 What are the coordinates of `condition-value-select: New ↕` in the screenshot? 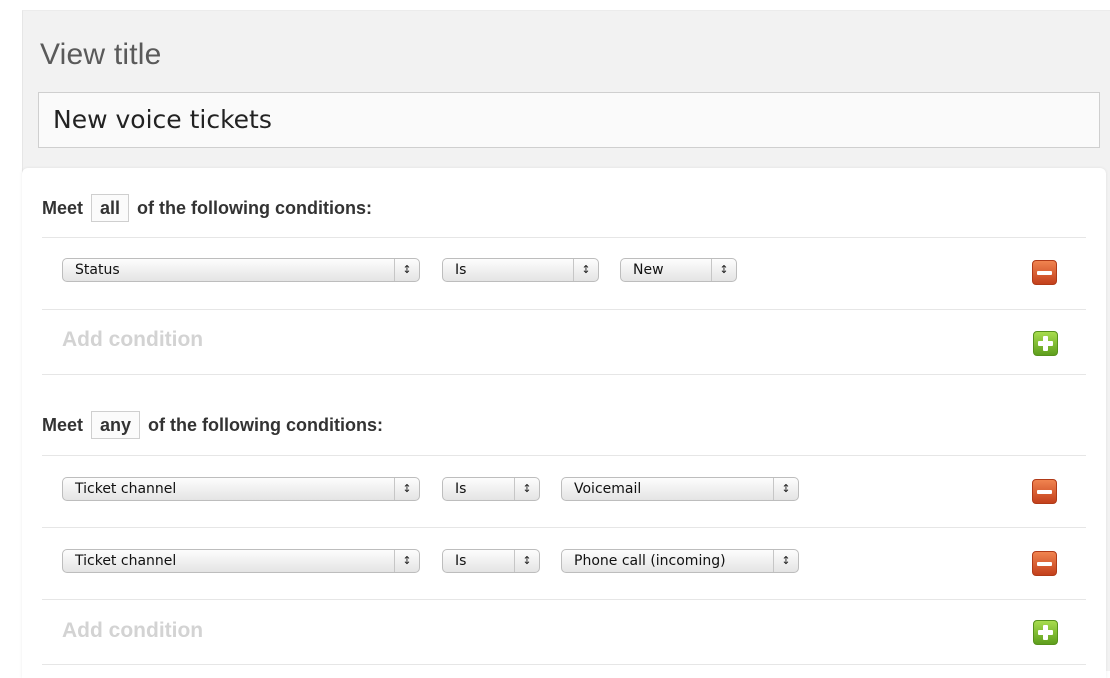 It's located at (678, 270).